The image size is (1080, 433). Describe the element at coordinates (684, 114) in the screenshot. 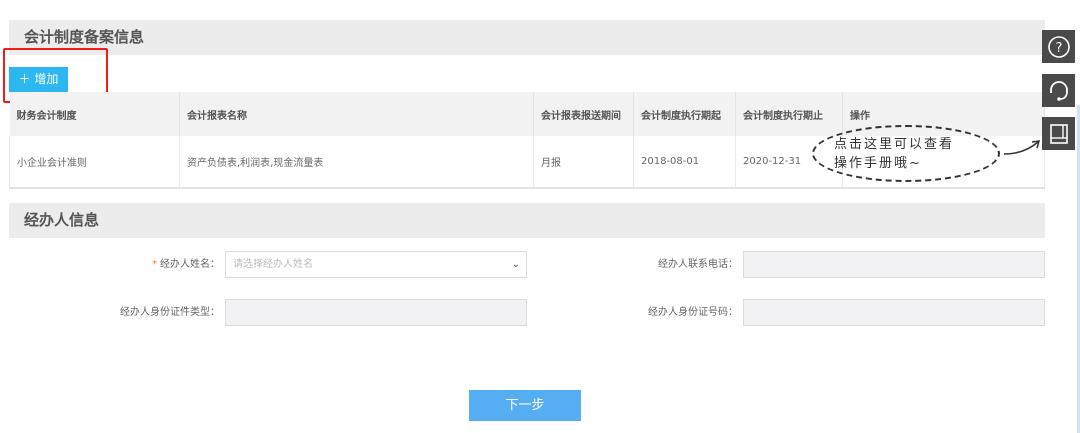

I see `col-header: 会计制度执行期起` at that location.